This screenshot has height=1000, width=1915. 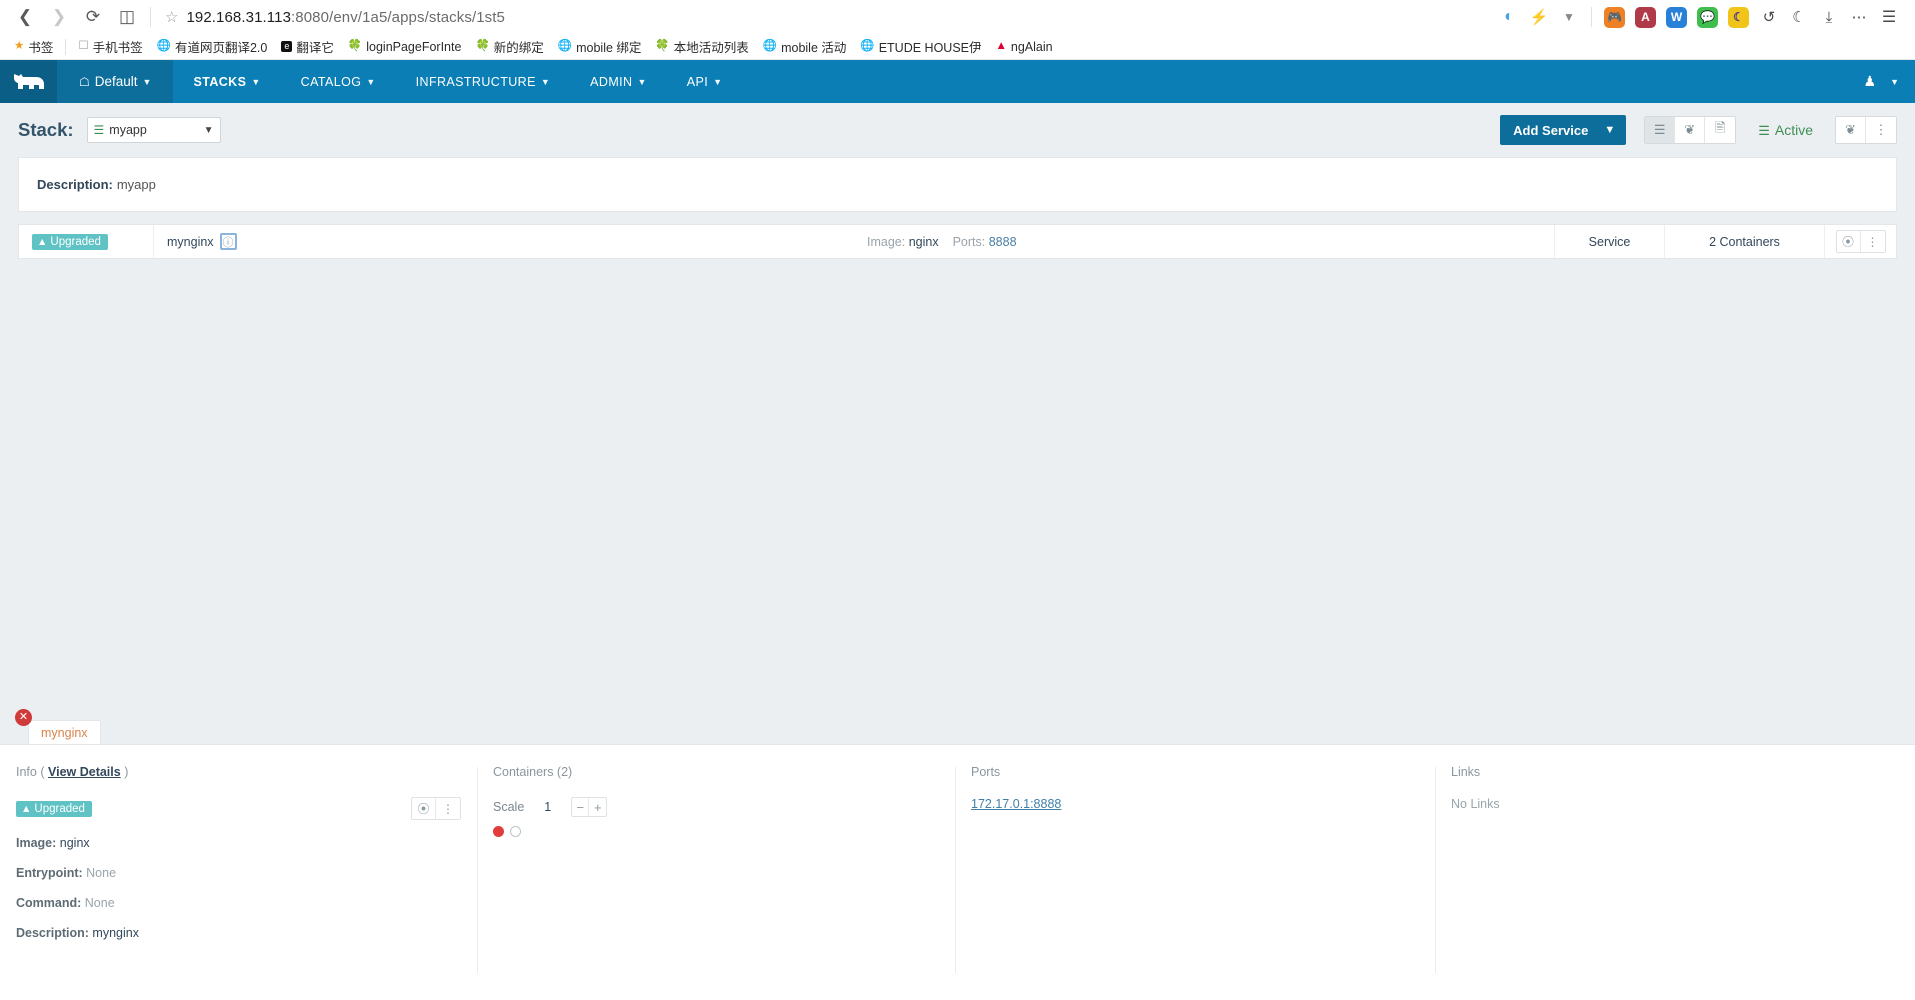 I want to click on bookmark-label: mobile 活动, so click(x=814, y=48).